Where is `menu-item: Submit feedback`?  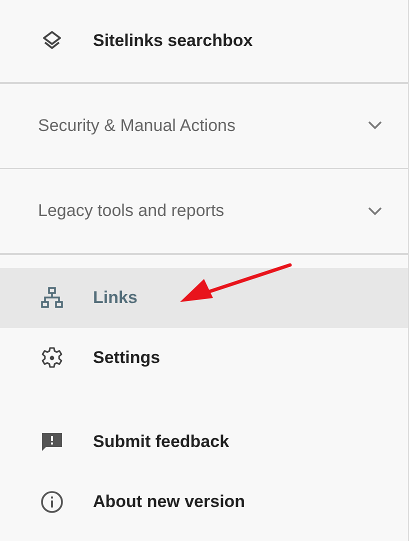 menu-item: Submit feedback is located at coordinates (204, 442).